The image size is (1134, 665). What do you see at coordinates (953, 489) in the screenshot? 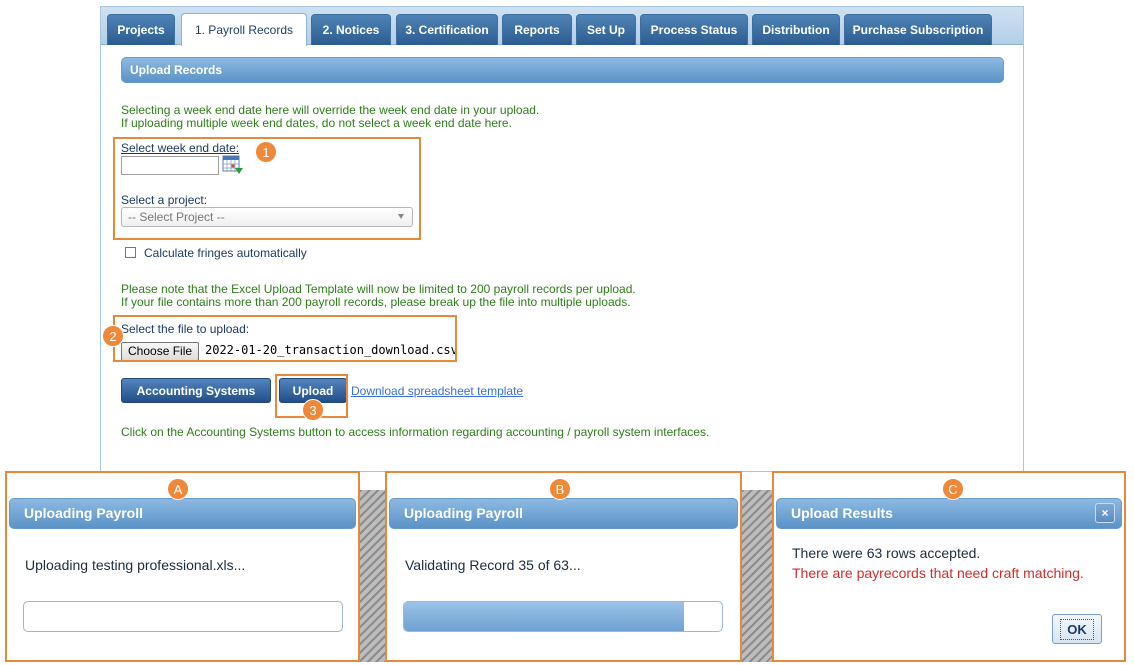
I see `callout-badge-c: C` at bounding box center [953, 489].